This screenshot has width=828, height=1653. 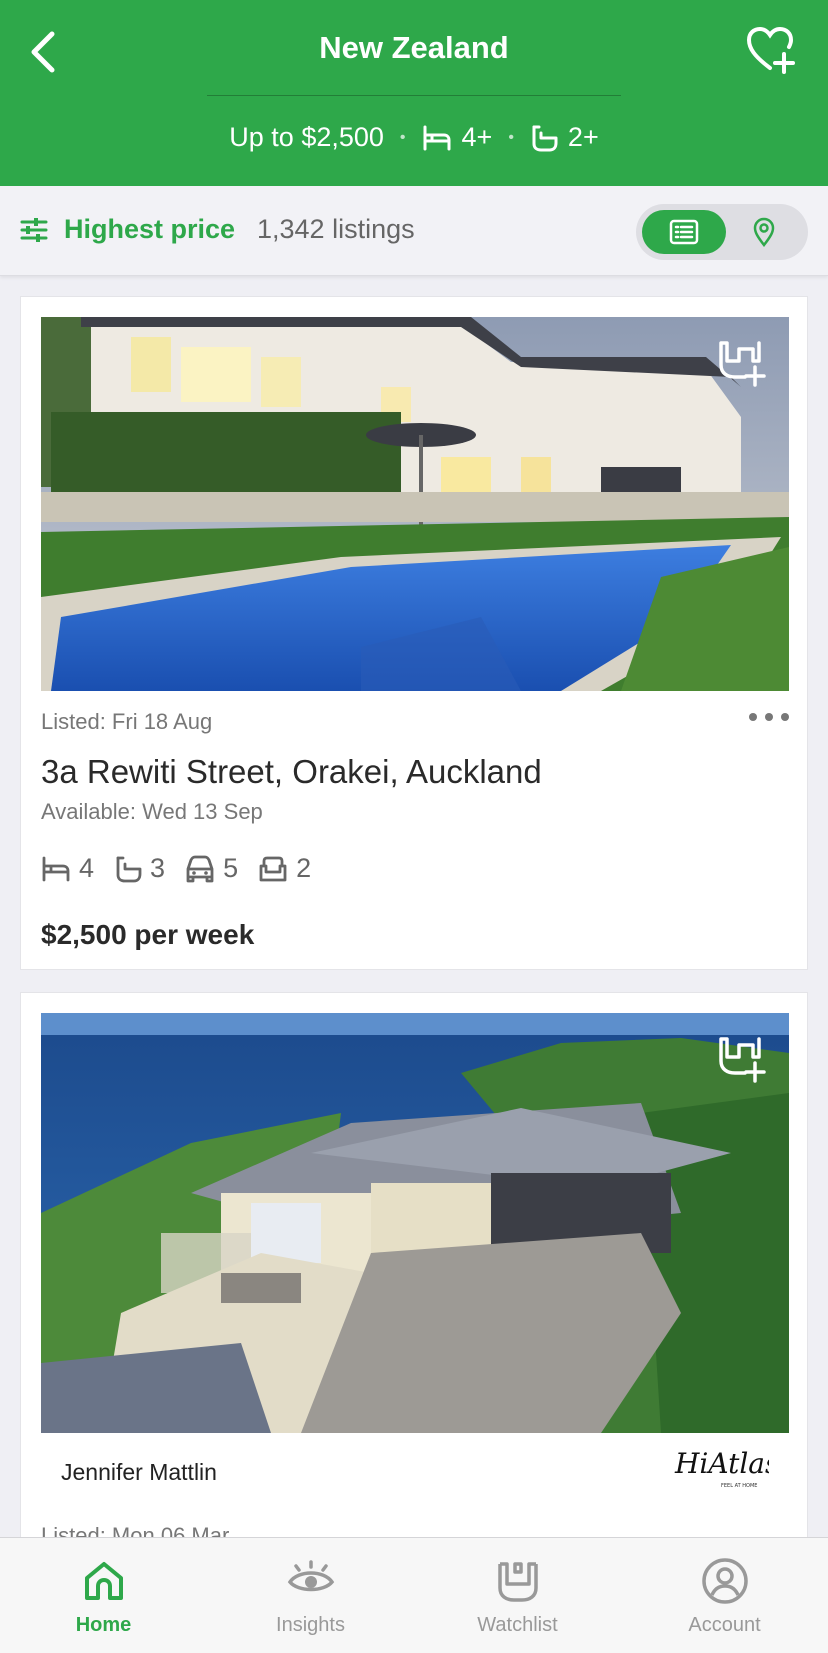 I want to click on bedrooms-value: 4+, so click(x=477, y=137).